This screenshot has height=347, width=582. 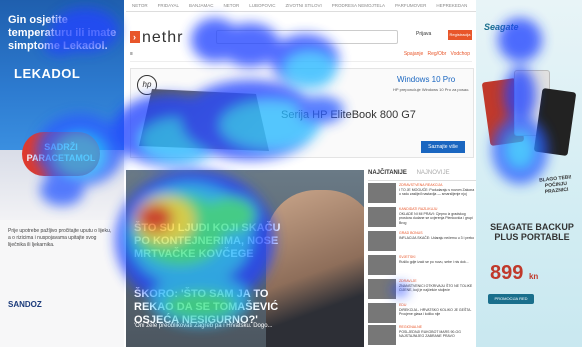 I want to click on top-nav-link: ZIVOTNI STILOVI, so click(x=303, y=5).